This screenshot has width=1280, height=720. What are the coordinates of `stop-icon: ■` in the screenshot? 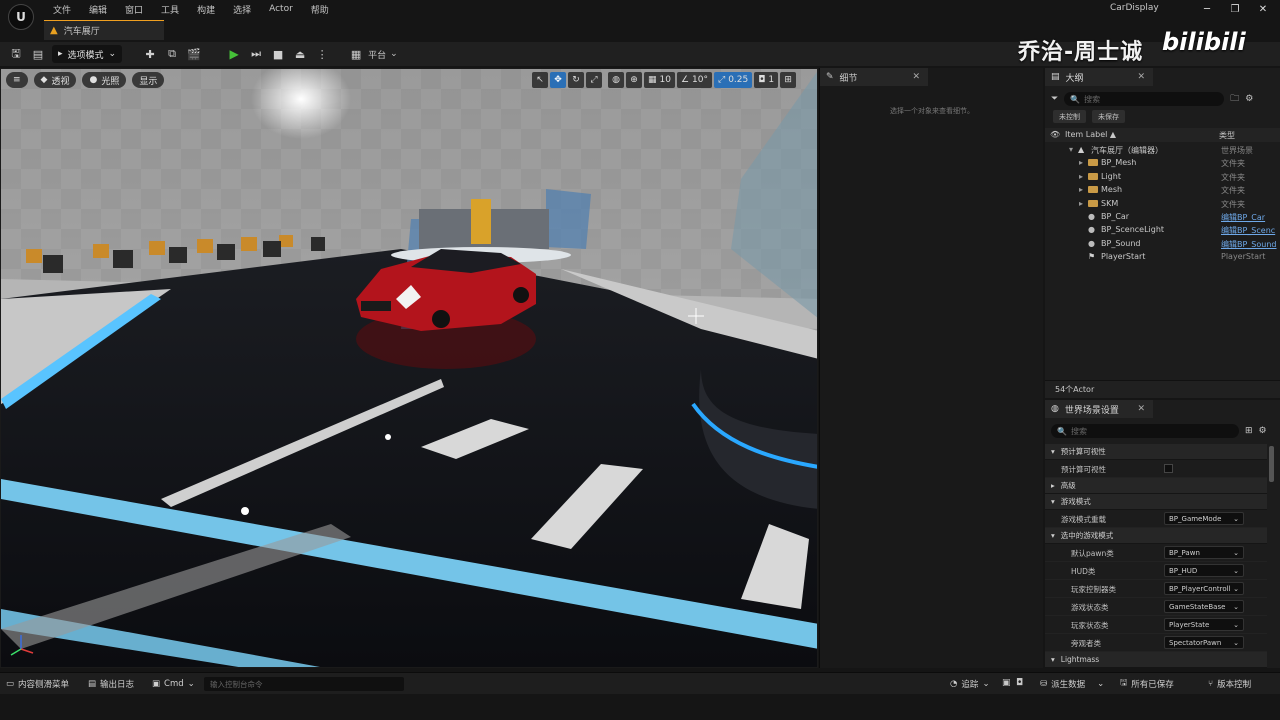 It's located at (278, 54).